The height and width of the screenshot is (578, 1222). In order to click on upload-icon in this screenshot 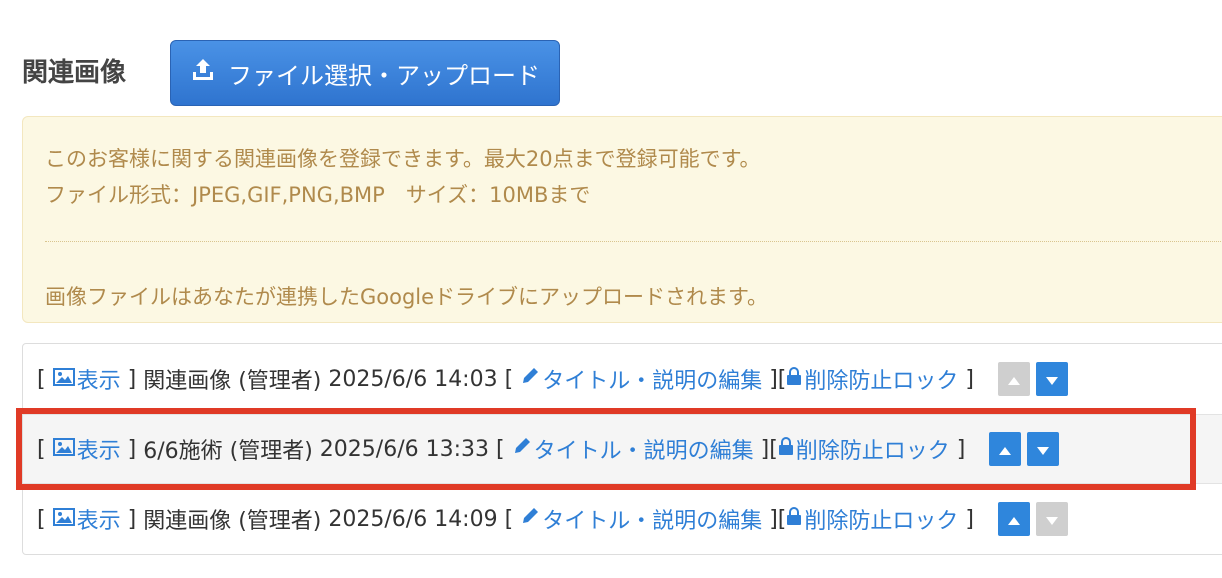, I will do `click(203, 73)`.